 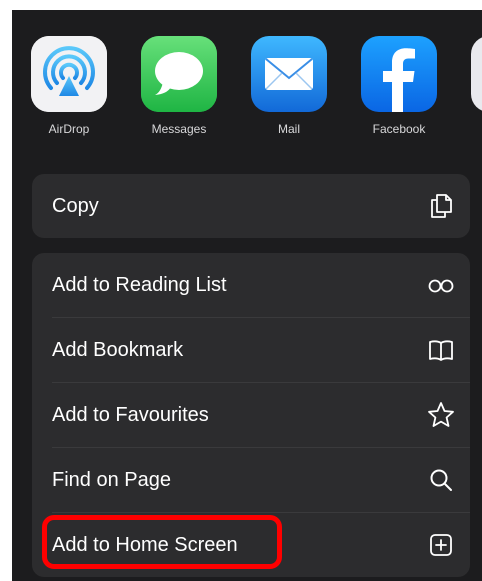 What do you see at coordinates (251, 545) in the screenshot?
I see `action-add-to-home-screen: Add to Home Screen` at bounding box center [251, 545].